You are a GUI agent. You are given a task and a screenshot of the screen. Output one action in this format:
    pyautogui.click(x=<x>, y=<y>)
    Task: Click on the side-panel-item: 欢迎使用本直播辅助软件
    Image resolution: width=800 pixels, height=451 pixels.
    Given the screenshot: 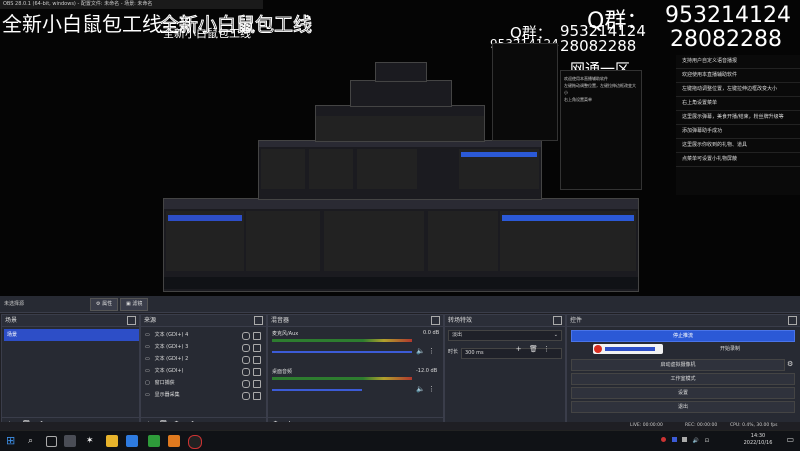 What is the action you would take?
    pyautogui.click(x=738, y=76)
    